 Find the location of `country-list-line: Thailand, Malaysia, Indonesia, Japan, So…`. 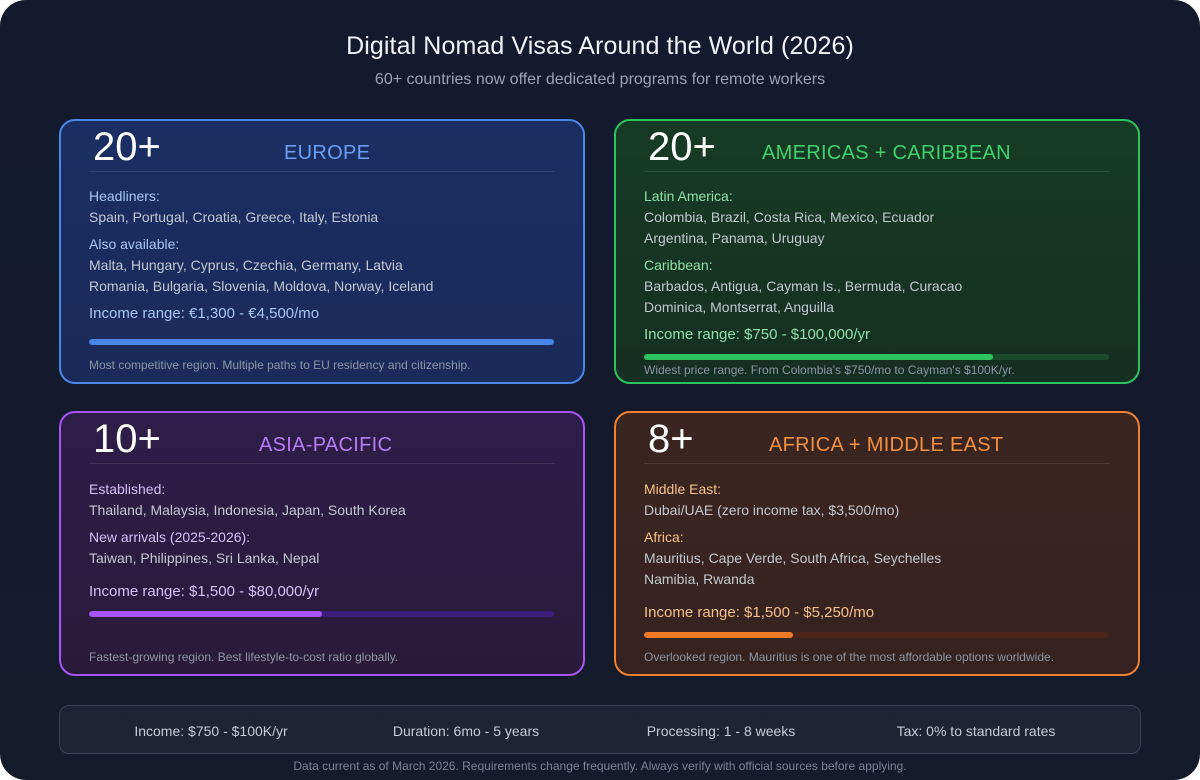

country-list-line: Thailand, Malaysia, Indonesia, Japan, So… is located at coordinates (247, 510).